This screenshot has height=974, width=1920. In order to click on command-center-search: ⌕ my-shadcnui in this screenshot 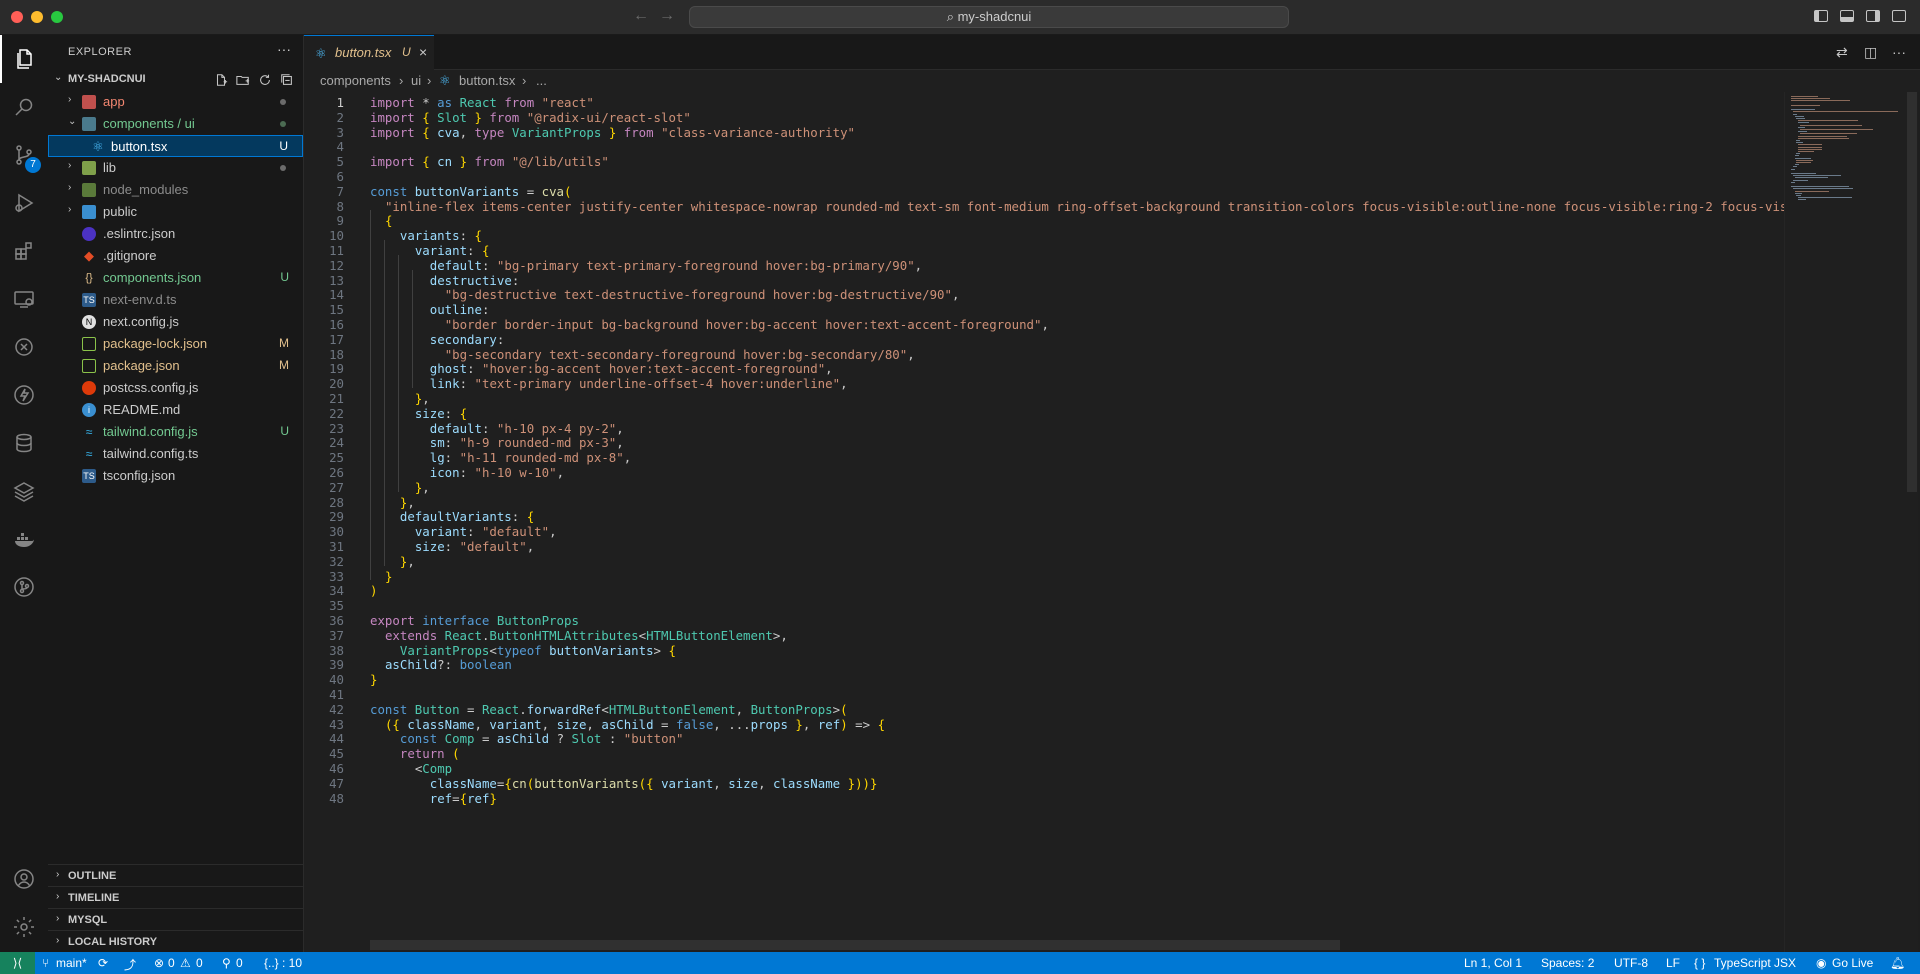, I will do `click(989, 17)`.